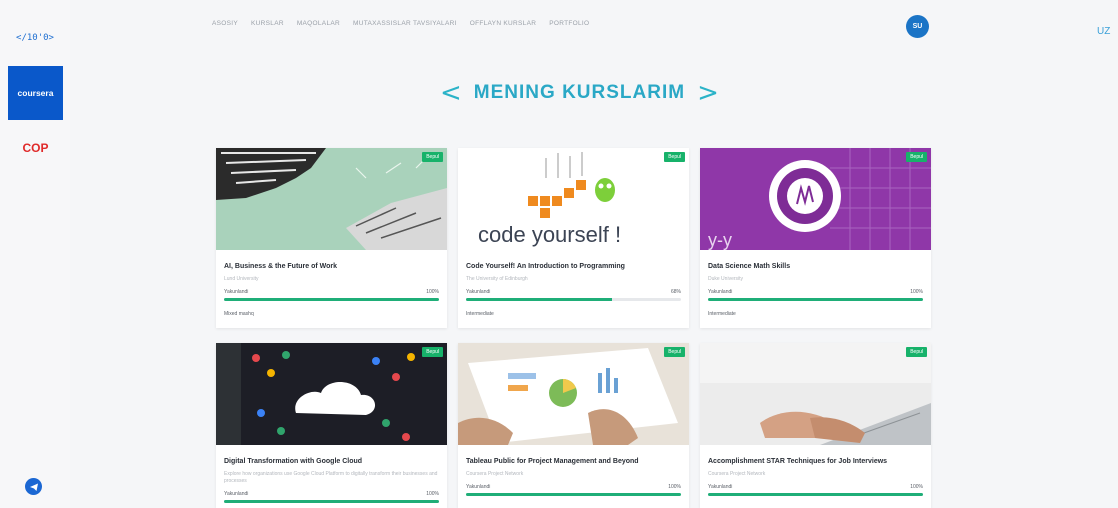 The width and height of the screenshot is (1118, 508). What do you see at coordinates (239, 314) in the screenshot?
I see `course-level: Mixed mashq` at bounding box center [239, 314].